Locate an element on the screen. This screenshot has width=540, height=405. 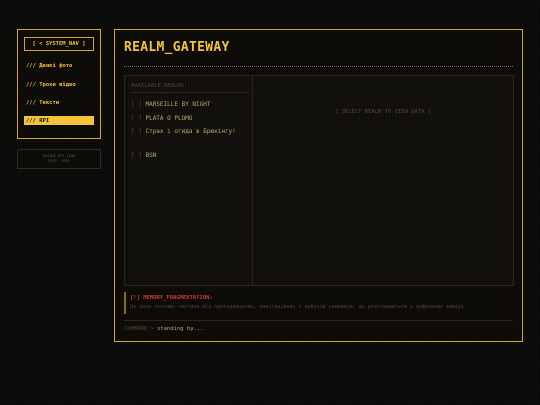
nav-item-photos: /// Деякі фото is located at coordinates (59, 65).